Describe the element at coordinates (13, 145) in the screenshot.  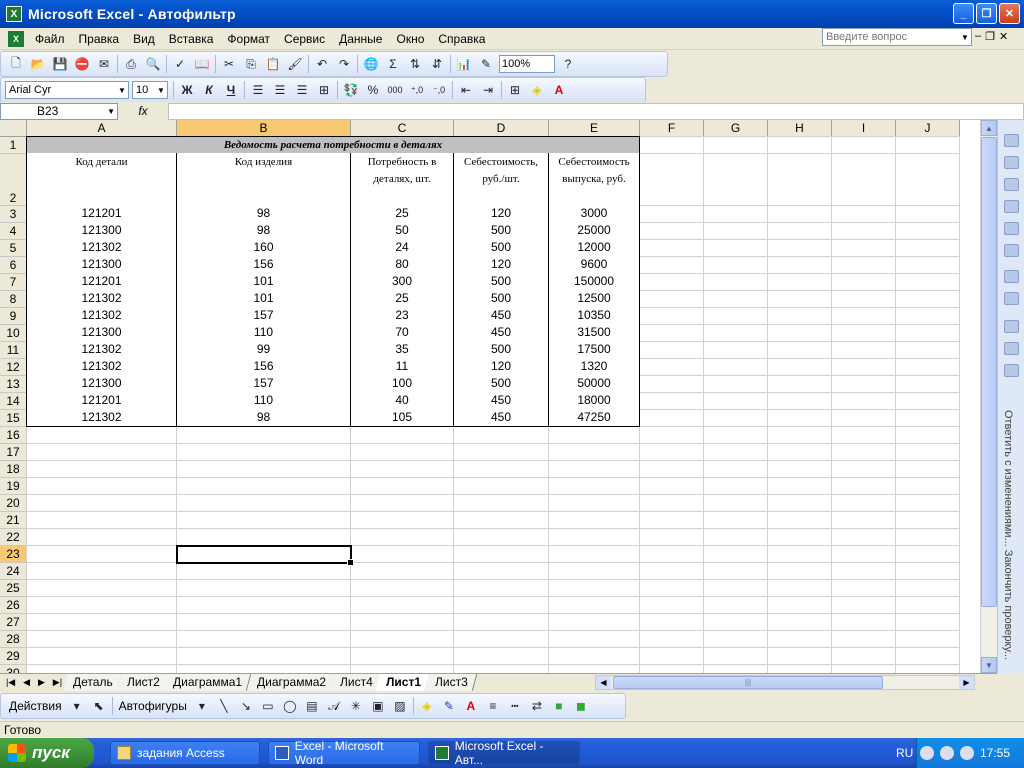
I see `row-header-1: 1` at that location.